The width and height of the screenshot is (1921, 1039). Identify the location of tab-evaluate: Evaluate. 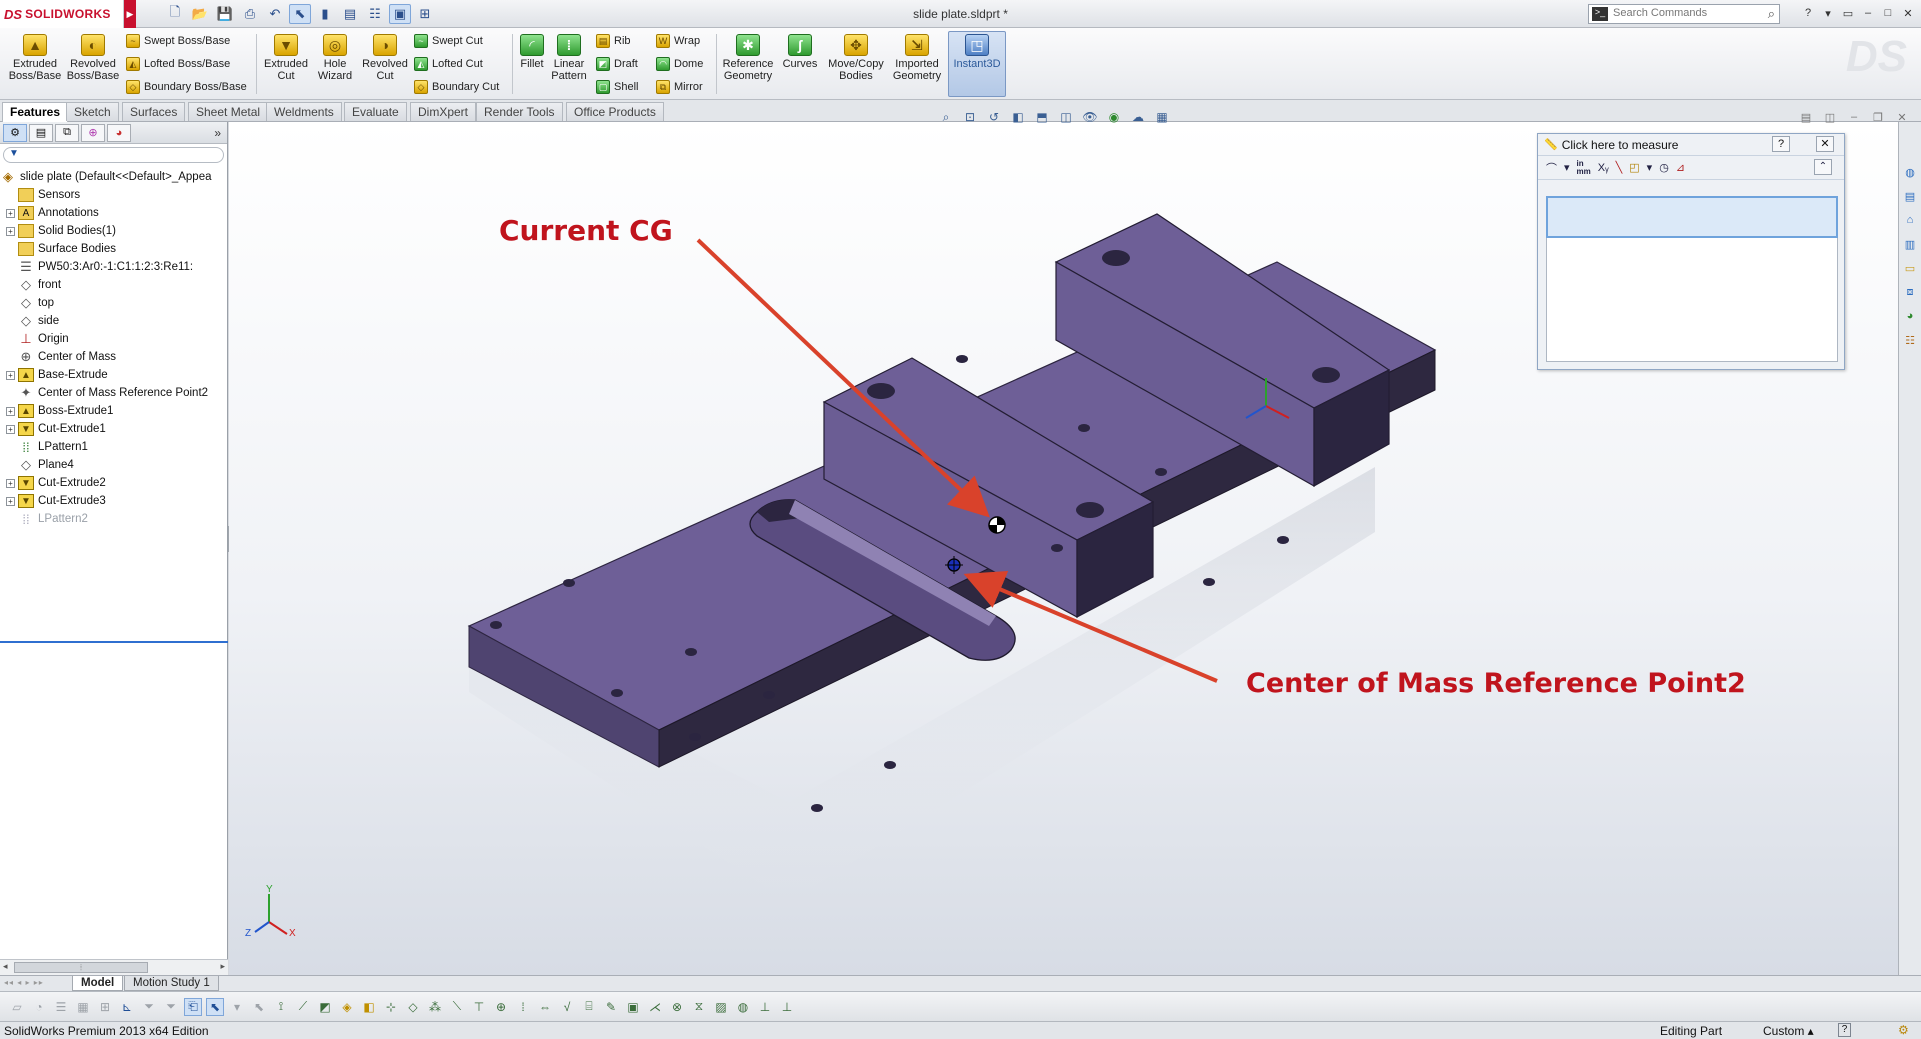
(375, 111).